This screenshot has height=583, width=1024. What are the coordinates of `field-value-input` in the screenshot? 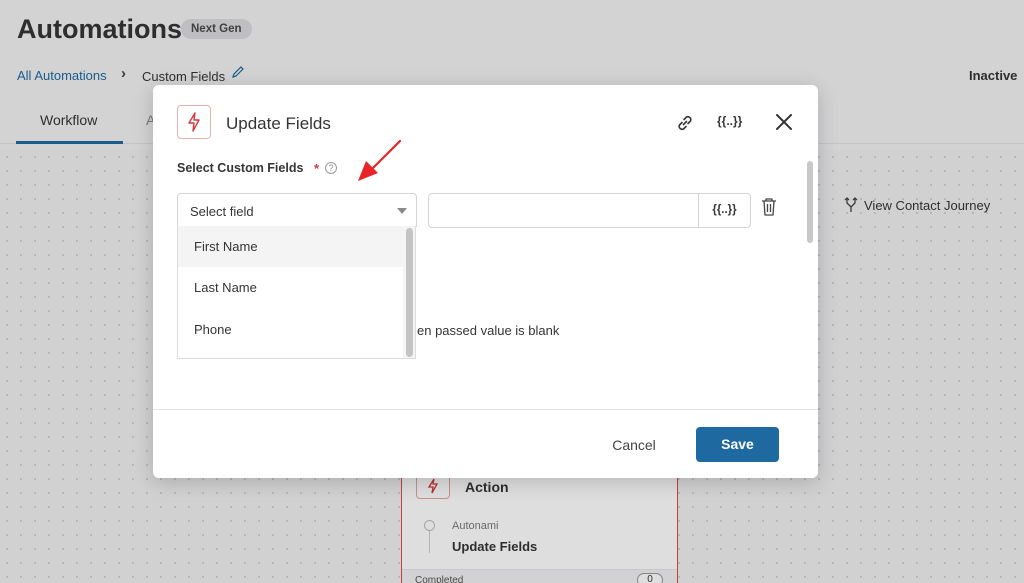 It's located at (563, 210).